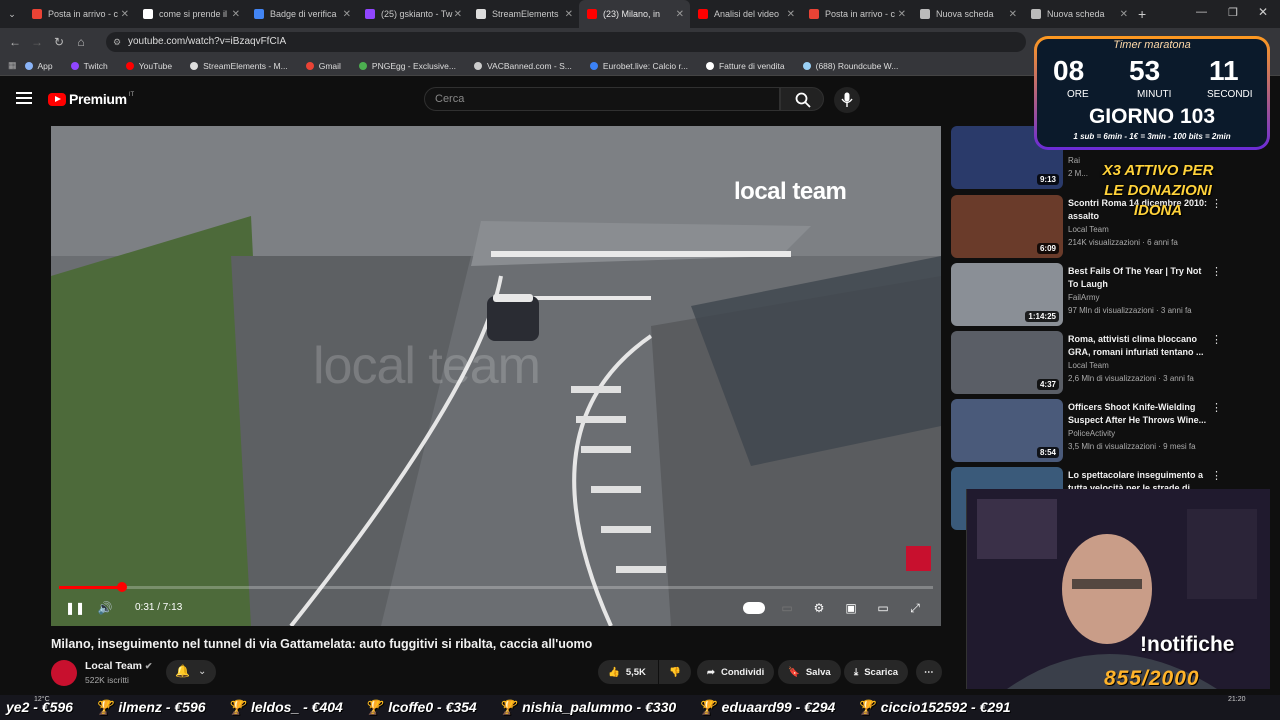  Describe the element at coordinates (787, 608) in the screenshot. I see `subtitles-icon: ▭` at that location.